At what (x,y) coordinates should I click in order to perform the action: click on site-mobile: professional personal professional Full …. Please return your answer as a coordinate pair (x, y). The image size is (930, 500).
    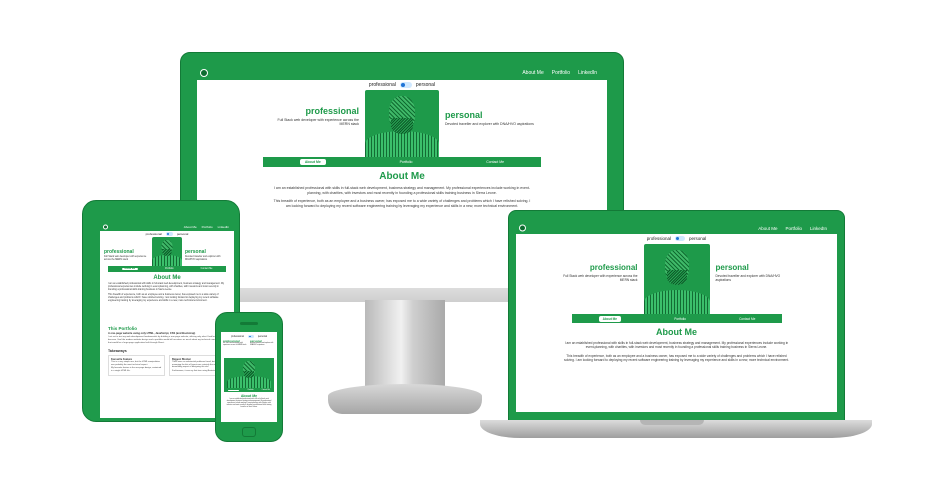
    Looking at the image, I should click on (249, 377).